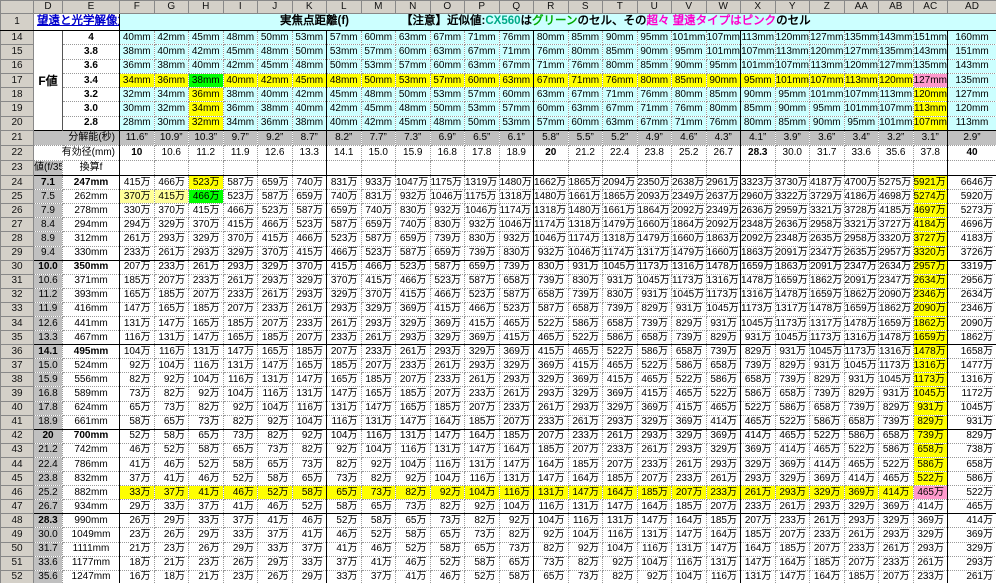  Describe the element at coordinates (827, 576) in the screenshot. I see `cell-Z52: 164万` at that location.